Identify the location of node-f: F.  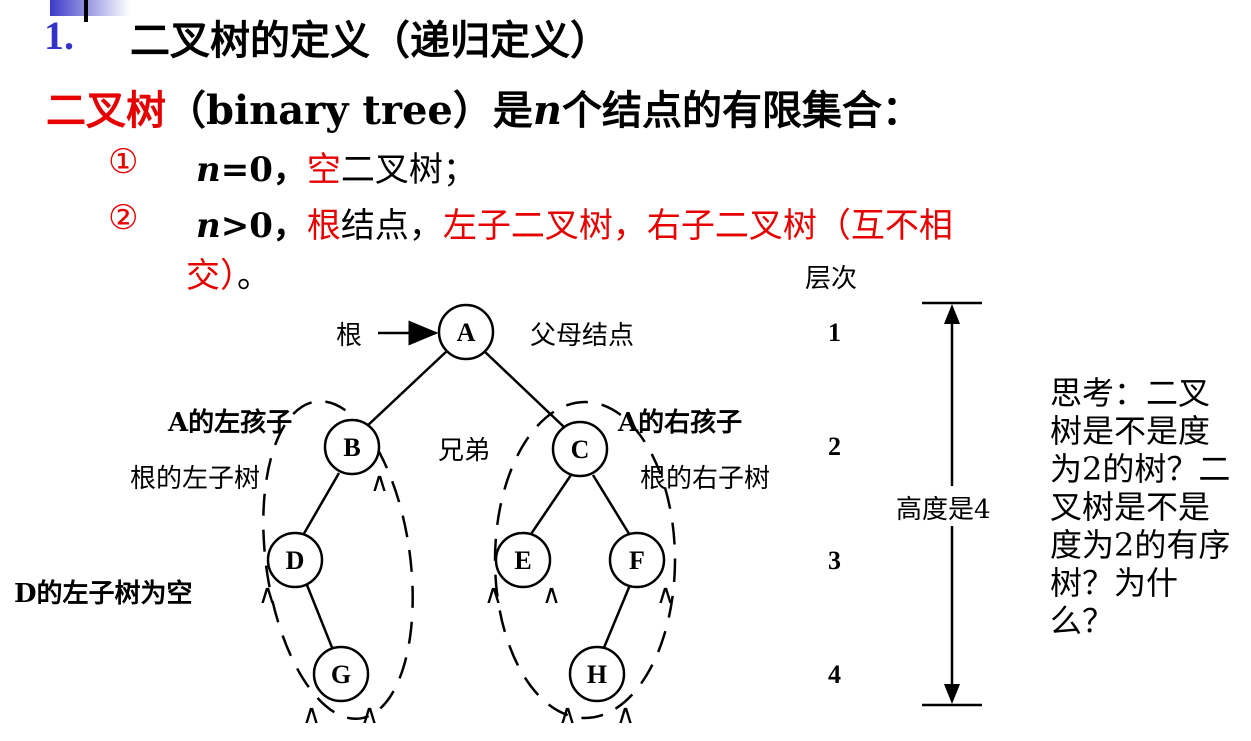
(637, 560).